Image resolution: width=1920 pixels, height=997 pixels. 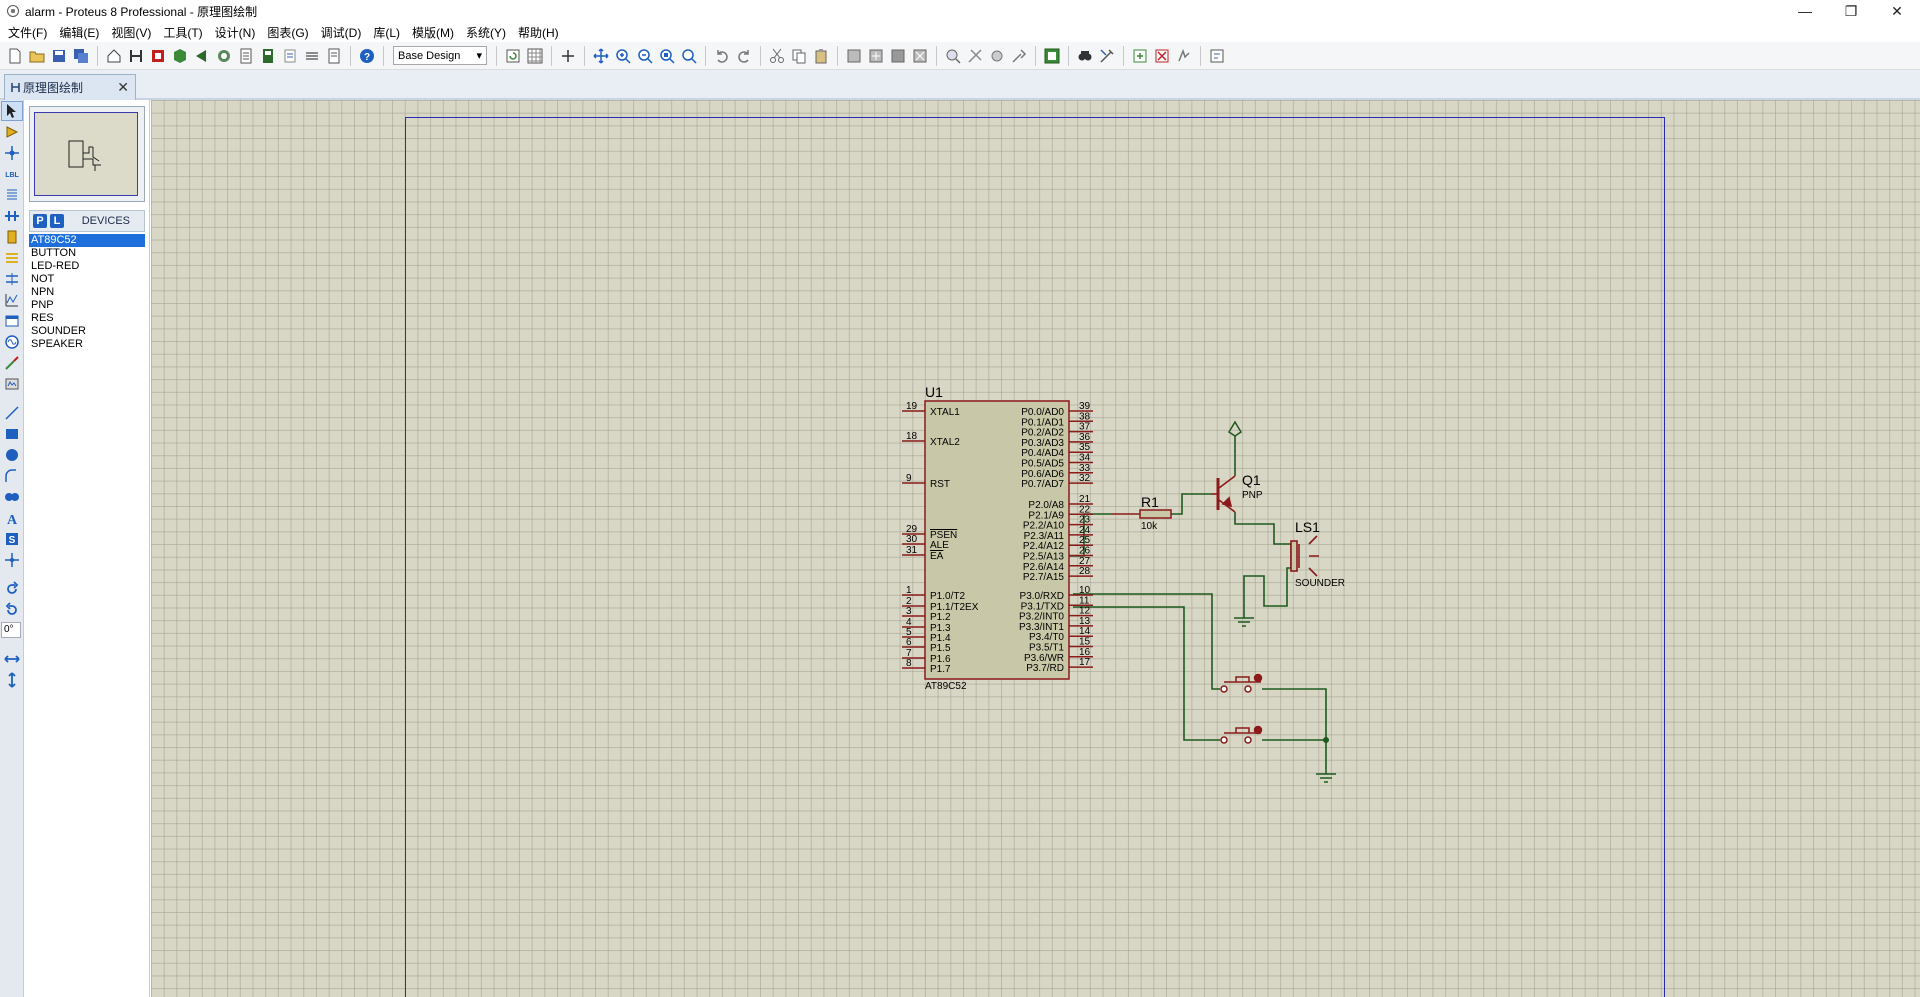 I want to click on menu-edit: 编辑(E), so click(x=79, y=32).